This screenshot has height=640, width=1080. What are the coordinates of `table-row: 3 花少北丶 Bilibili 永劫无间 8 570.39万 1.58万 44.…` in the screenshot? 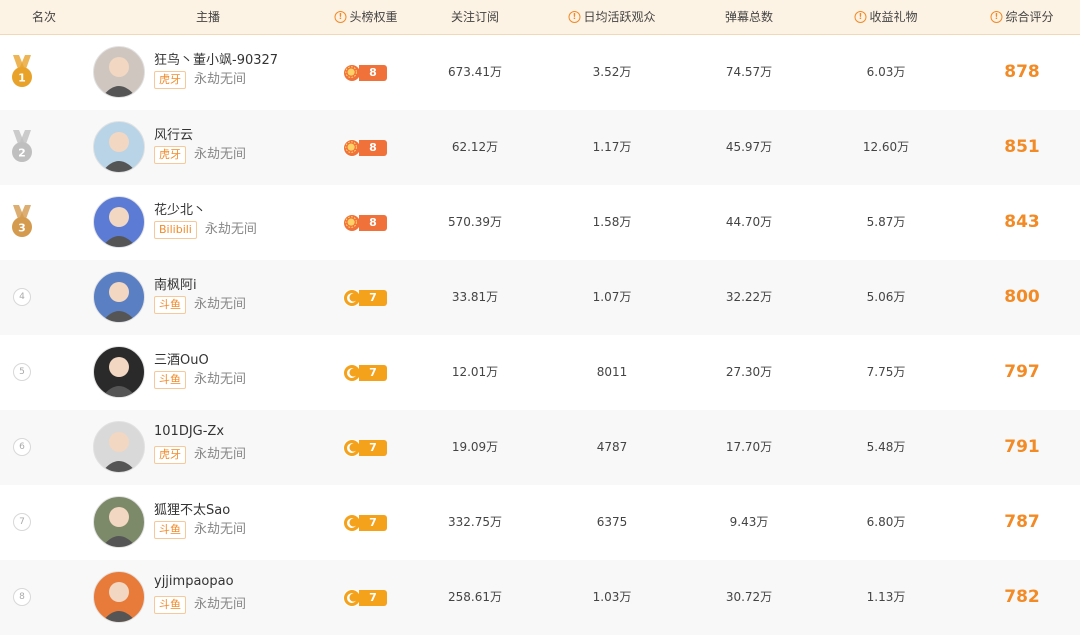 It's located at (540, 222).